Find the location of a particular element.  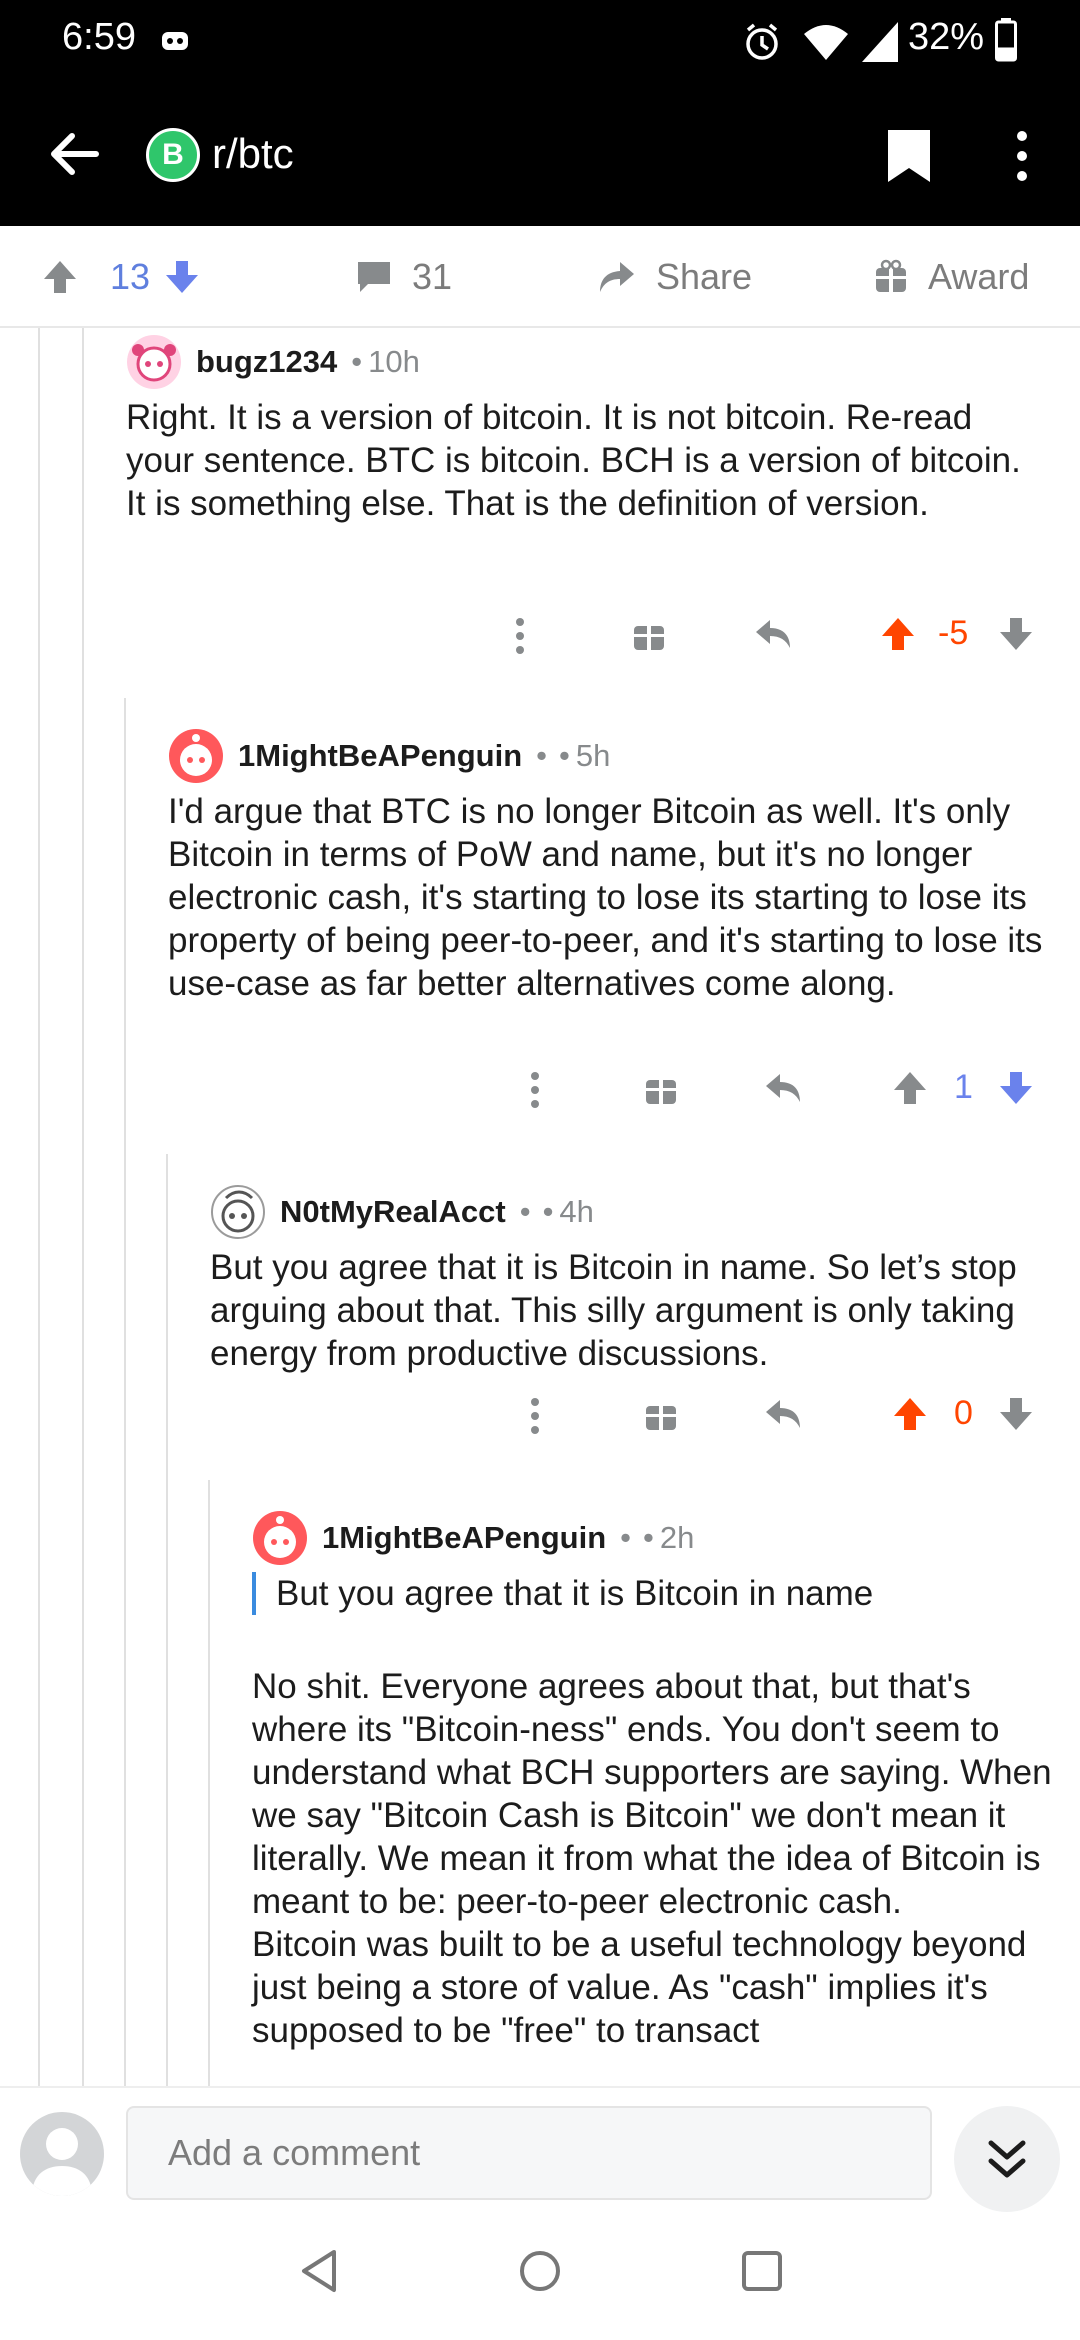

subreddit-icon: B is located at coordinates (173, 155).